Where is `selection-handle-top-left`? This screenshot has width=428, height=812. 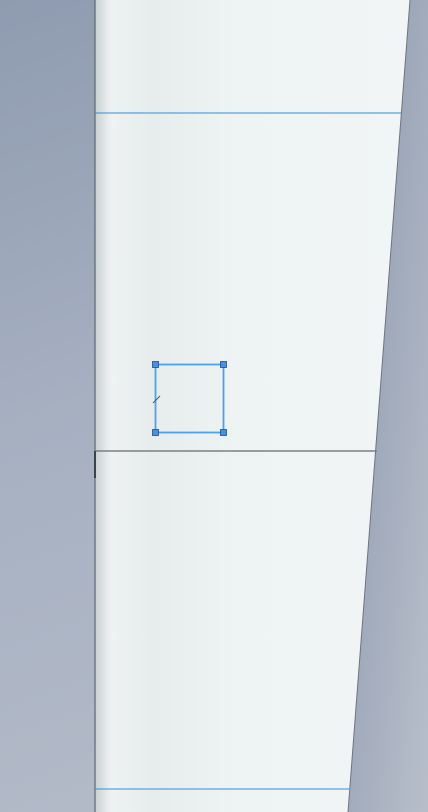
selection-handle-top-left is located at coordinates (155, 364).